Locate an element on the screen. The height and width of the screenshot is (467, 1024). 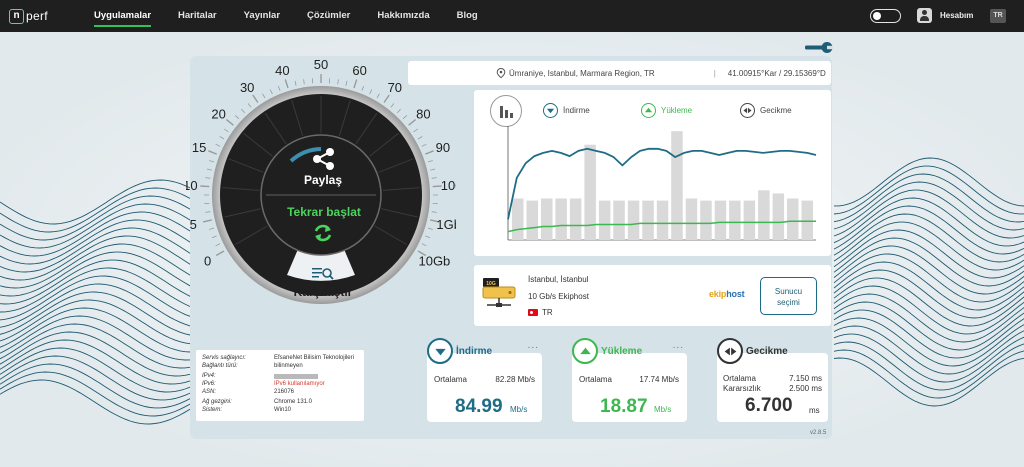
compare-label: Karşılaştır is located at coordinates (323, 292).